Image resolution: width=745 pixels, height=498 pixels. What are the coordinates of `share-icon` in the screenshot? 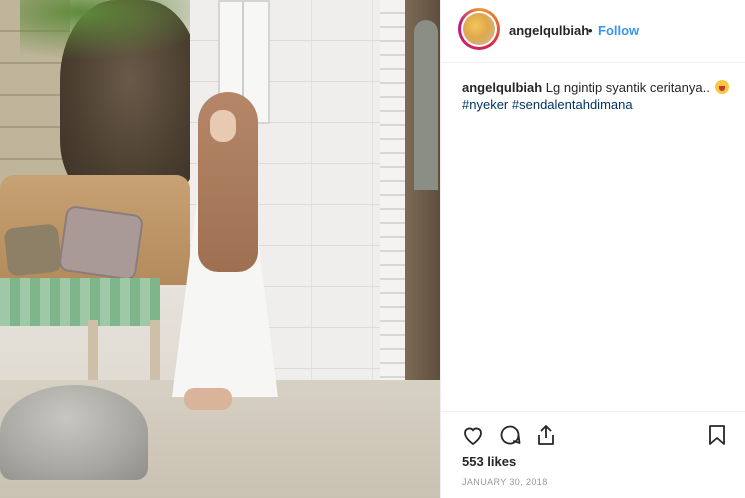 It's located at (546, 435).